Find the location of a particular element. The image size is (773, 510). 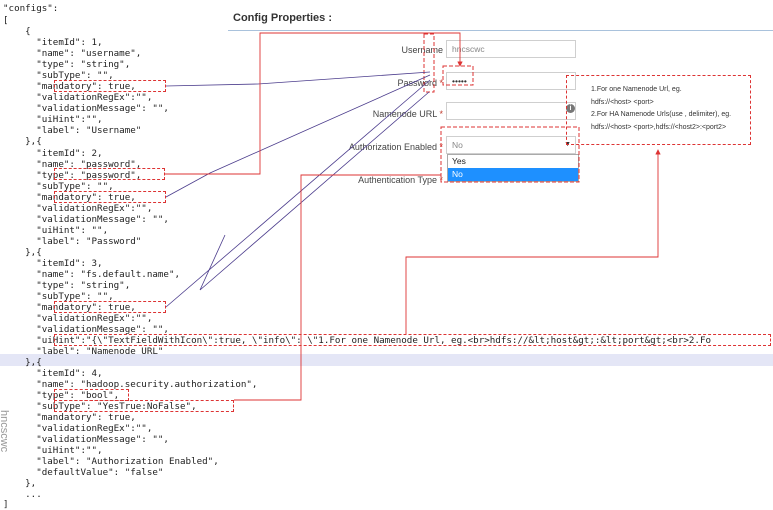

dropdown-highlight is located at coordinates (510, 154).